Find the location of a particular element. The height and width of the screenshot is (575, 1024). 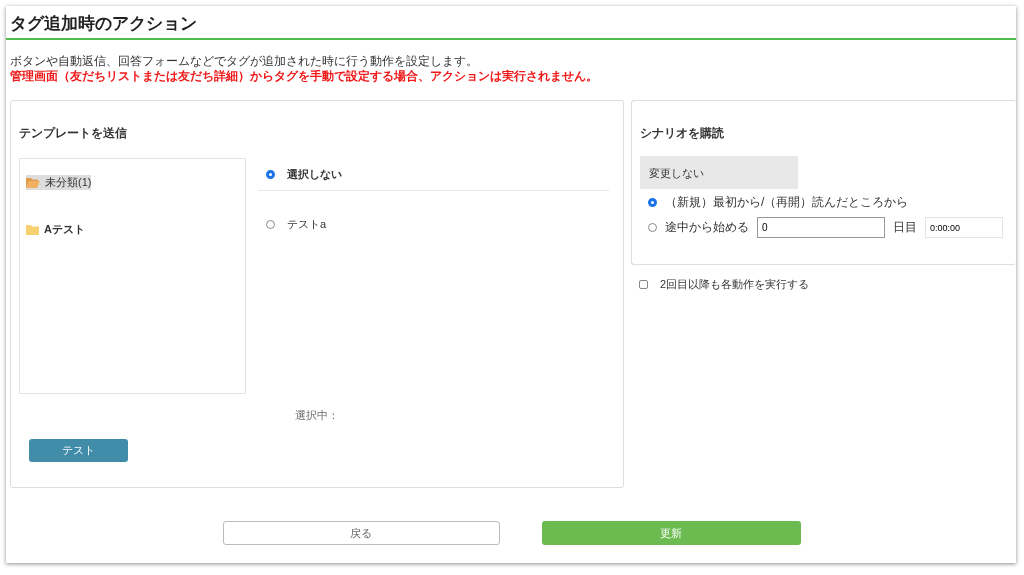

template-option: 選択しない is located at coordinates (433, 174).